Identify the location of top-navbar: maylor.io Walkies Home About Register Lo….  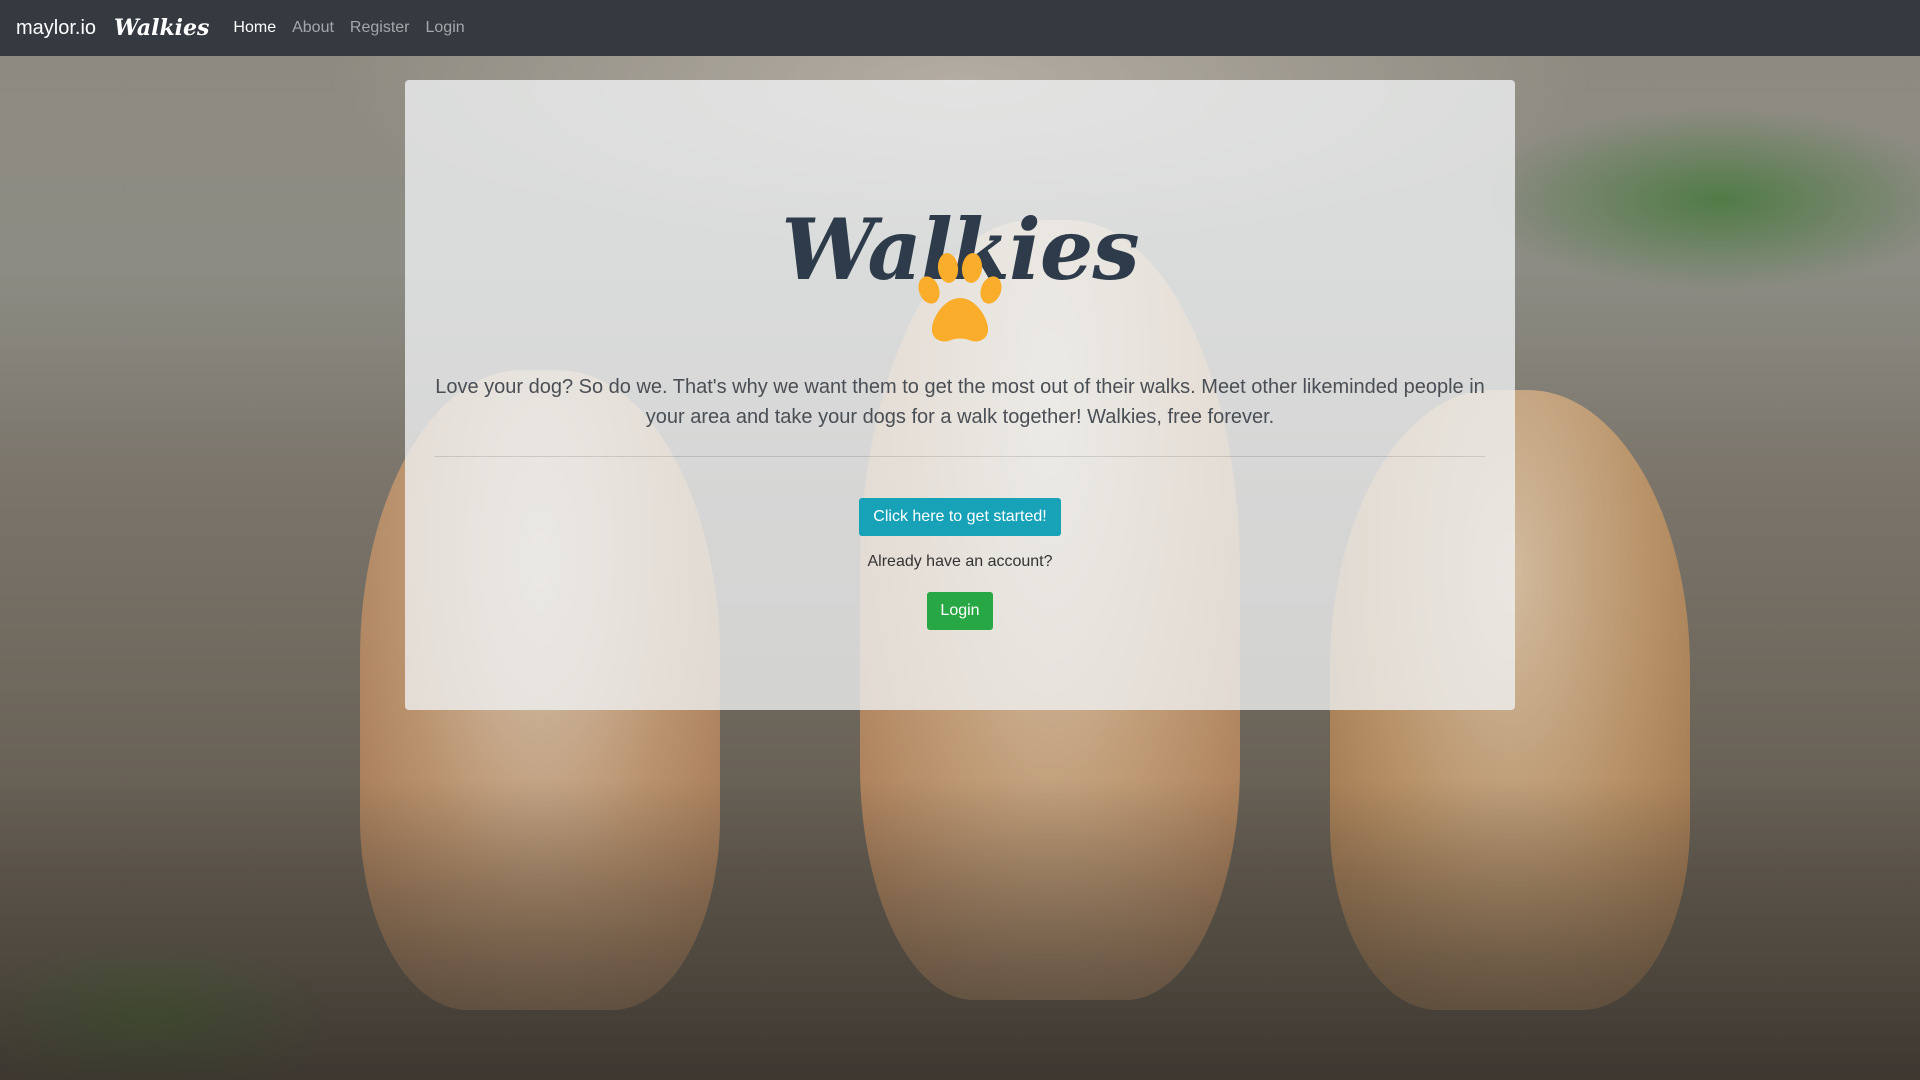
(960, 28).